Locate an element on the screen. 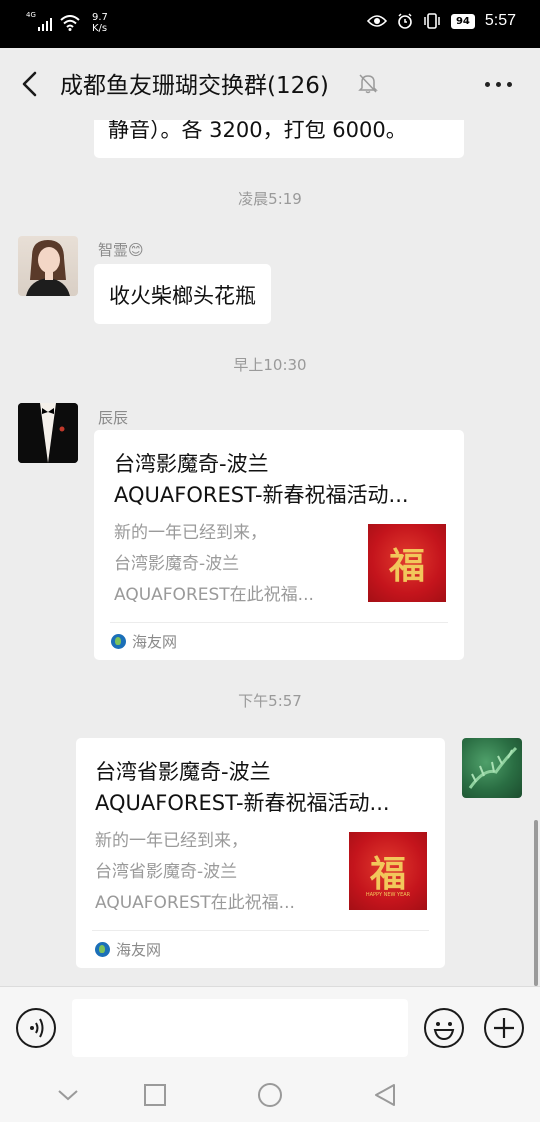 This screenshot has width=540, height=1122. clock: 5:57 is located at coordinates (500, 20).